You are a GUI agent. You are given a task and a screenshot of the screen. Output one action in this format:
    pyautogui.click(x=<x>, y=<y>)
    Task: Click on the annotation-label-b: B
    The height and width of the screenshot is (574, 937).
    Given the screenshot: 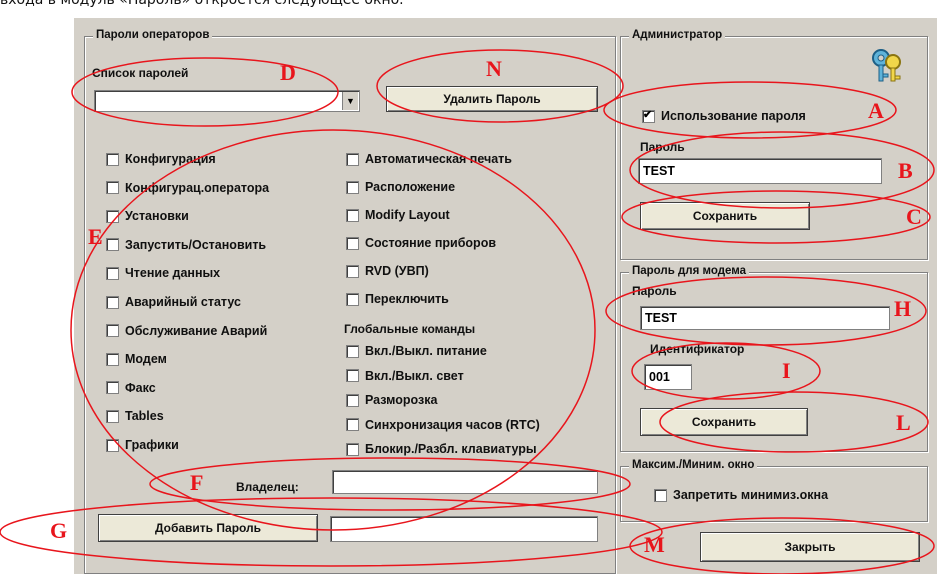 What is the action you would take?
    pyautogui.click(x=905, y=170)
    